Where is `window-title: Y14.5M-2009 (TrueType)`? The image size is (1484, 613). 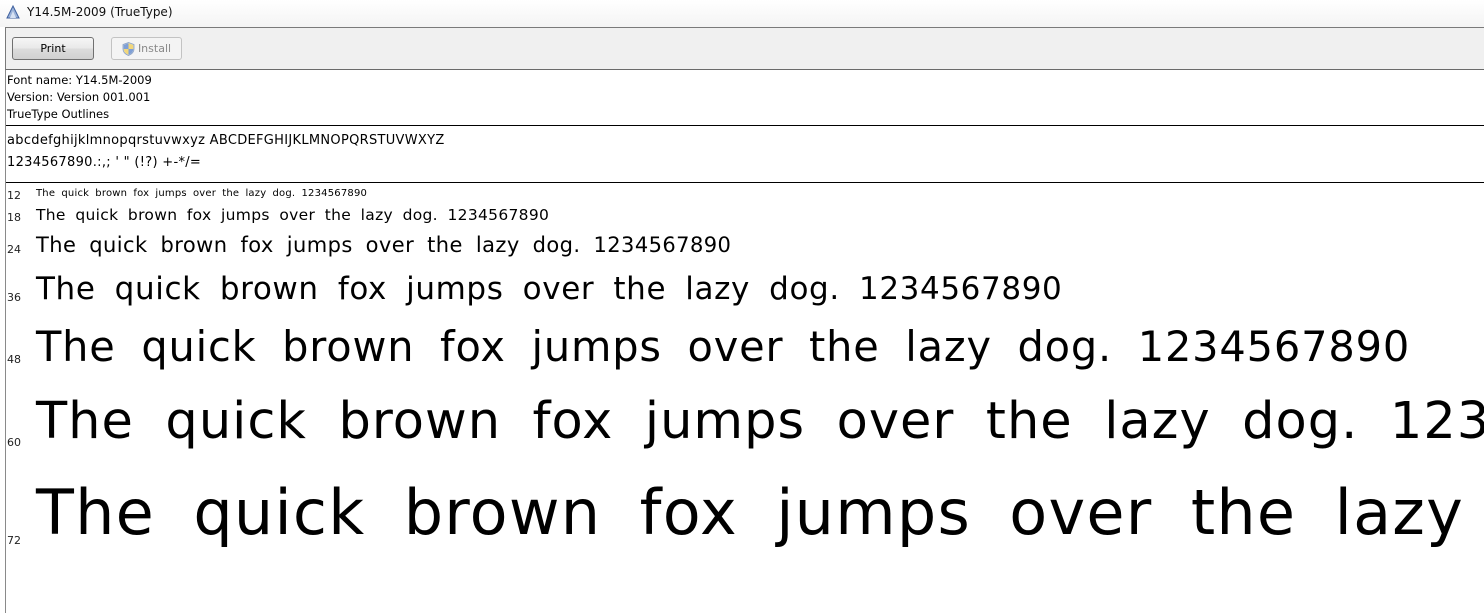
window-title: Y14.5M-2009 (TrueType) is located at coordinates (100, 12).